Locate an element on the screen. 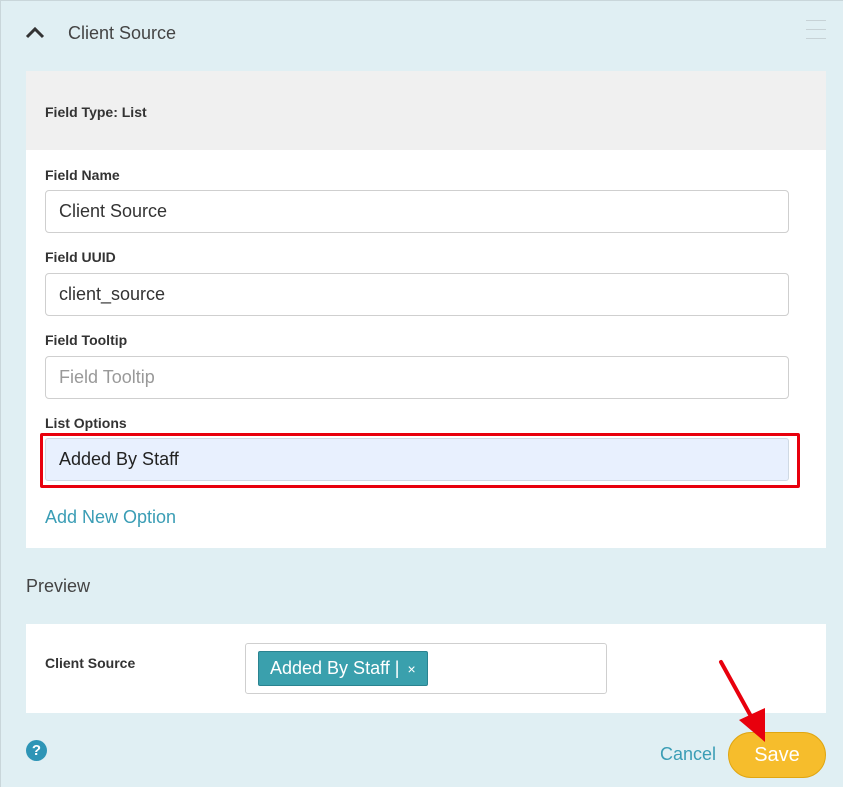 This screenshot has height=787, width=843. list-option-input is located at coordinates (417, 459).